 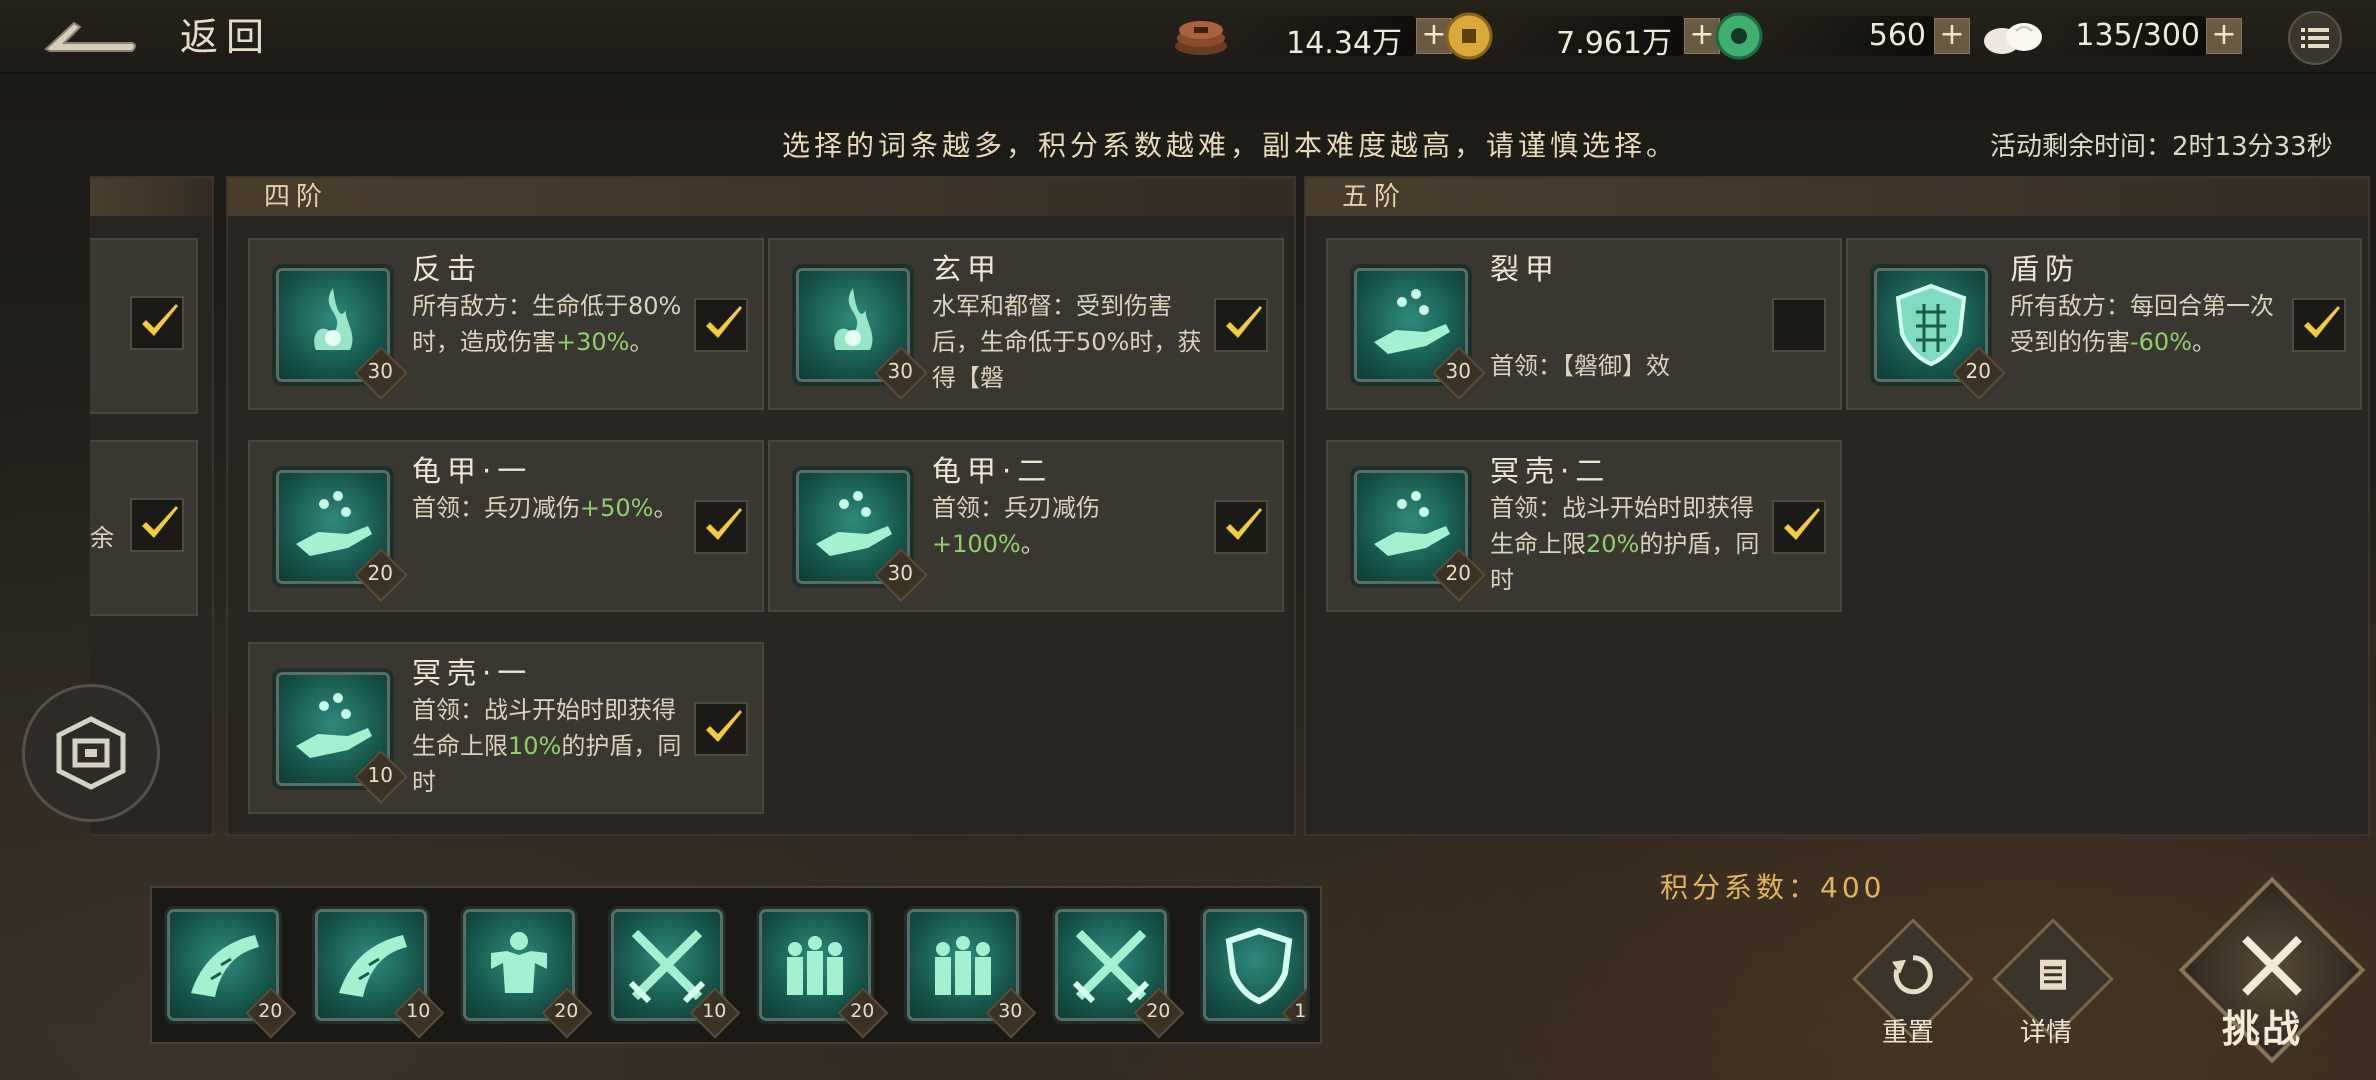 I want to click on card-checkbox-unchecked, so click(x=1799, y=325).